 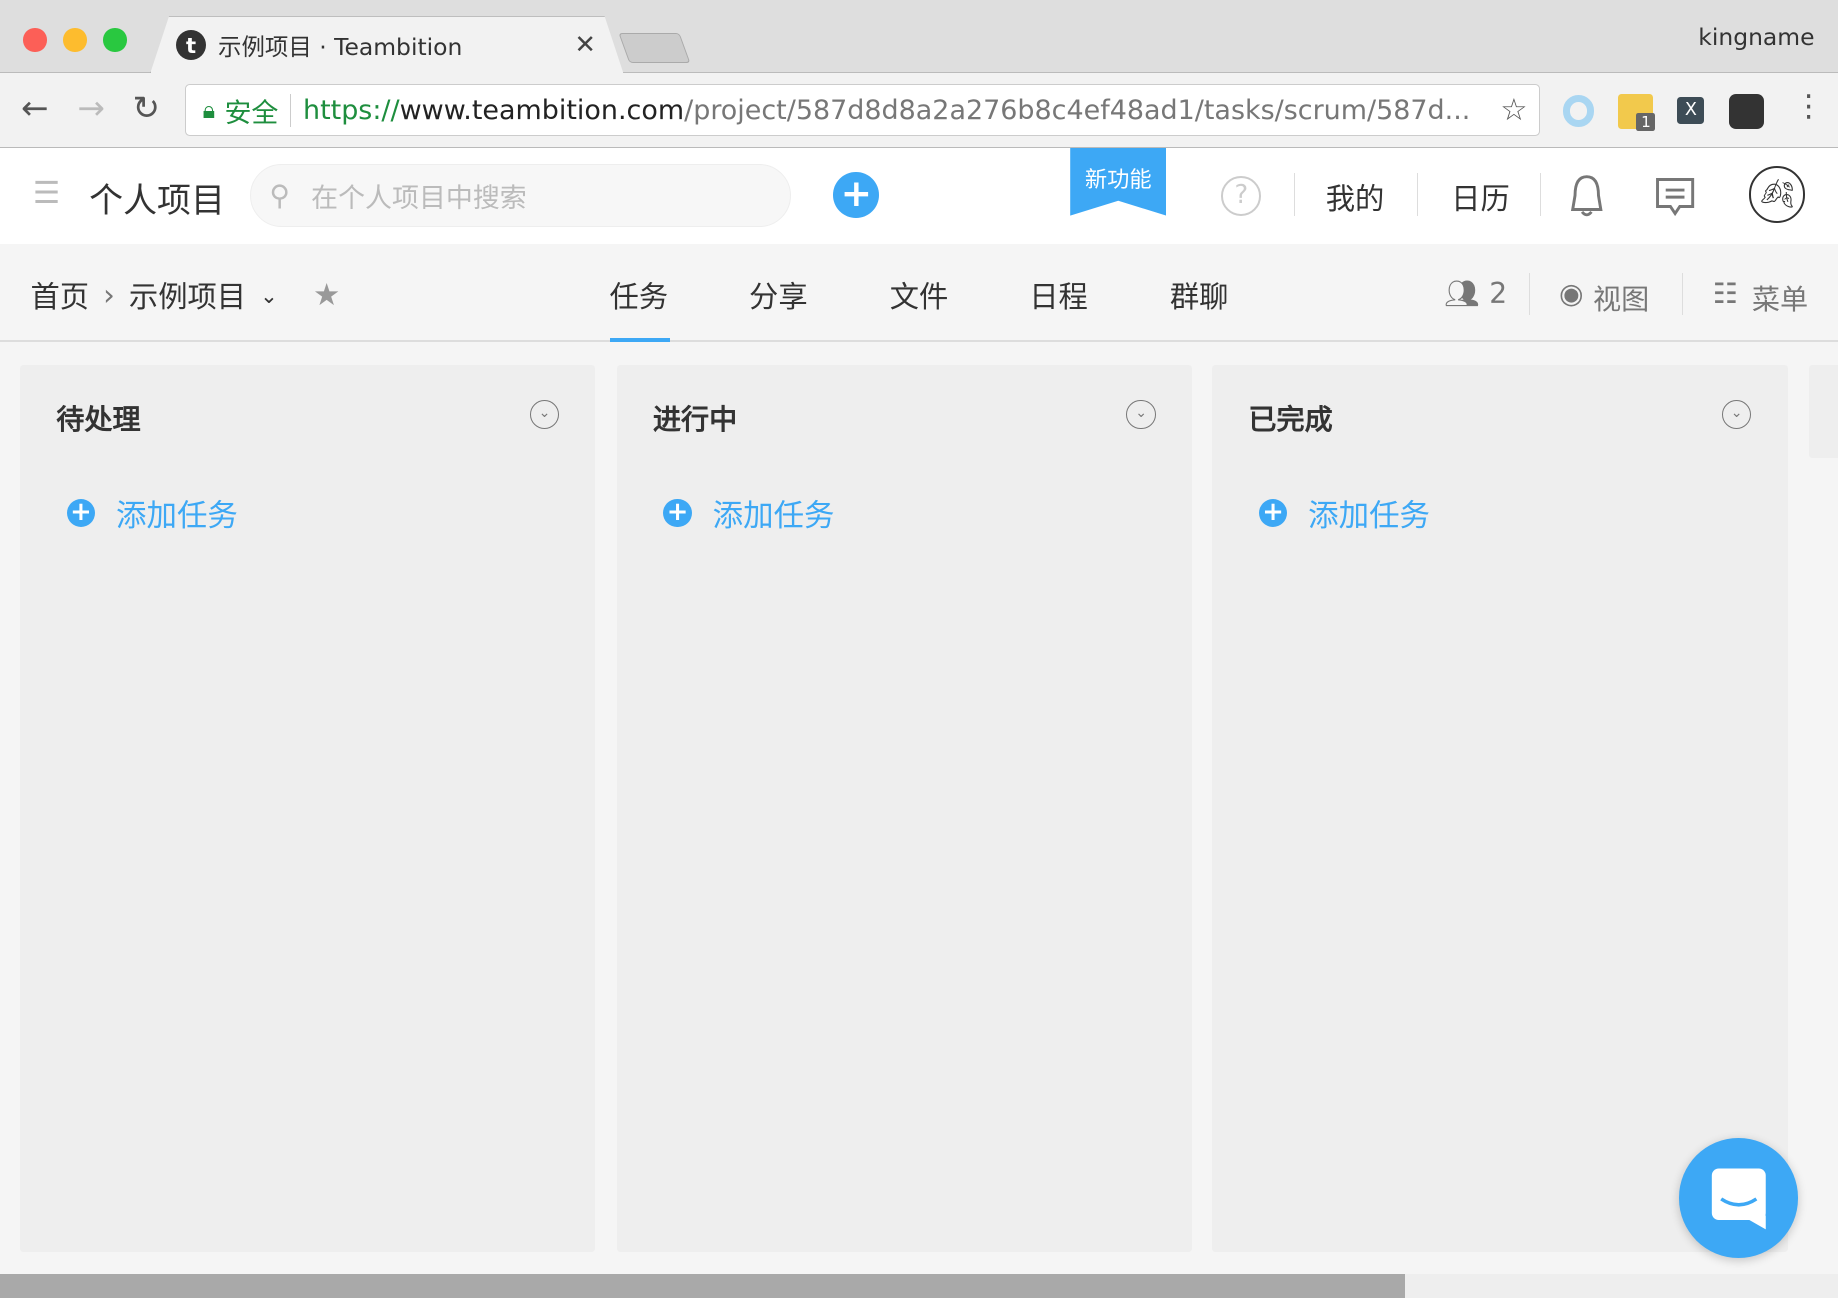 I want to click on search-icon: ⚲, so click(x=280, y=196).